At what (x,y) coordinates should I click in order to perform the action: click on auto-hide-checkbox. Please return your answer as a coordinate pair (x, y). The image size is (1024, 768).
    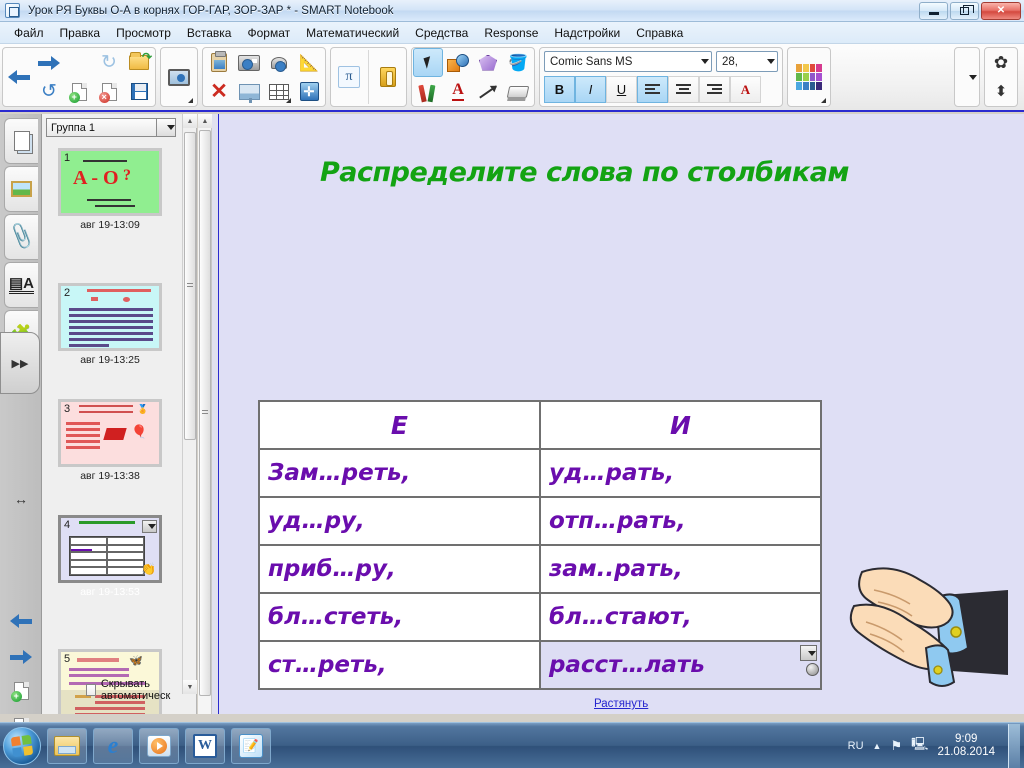
    Looking at the image, I should click on (91, 690).